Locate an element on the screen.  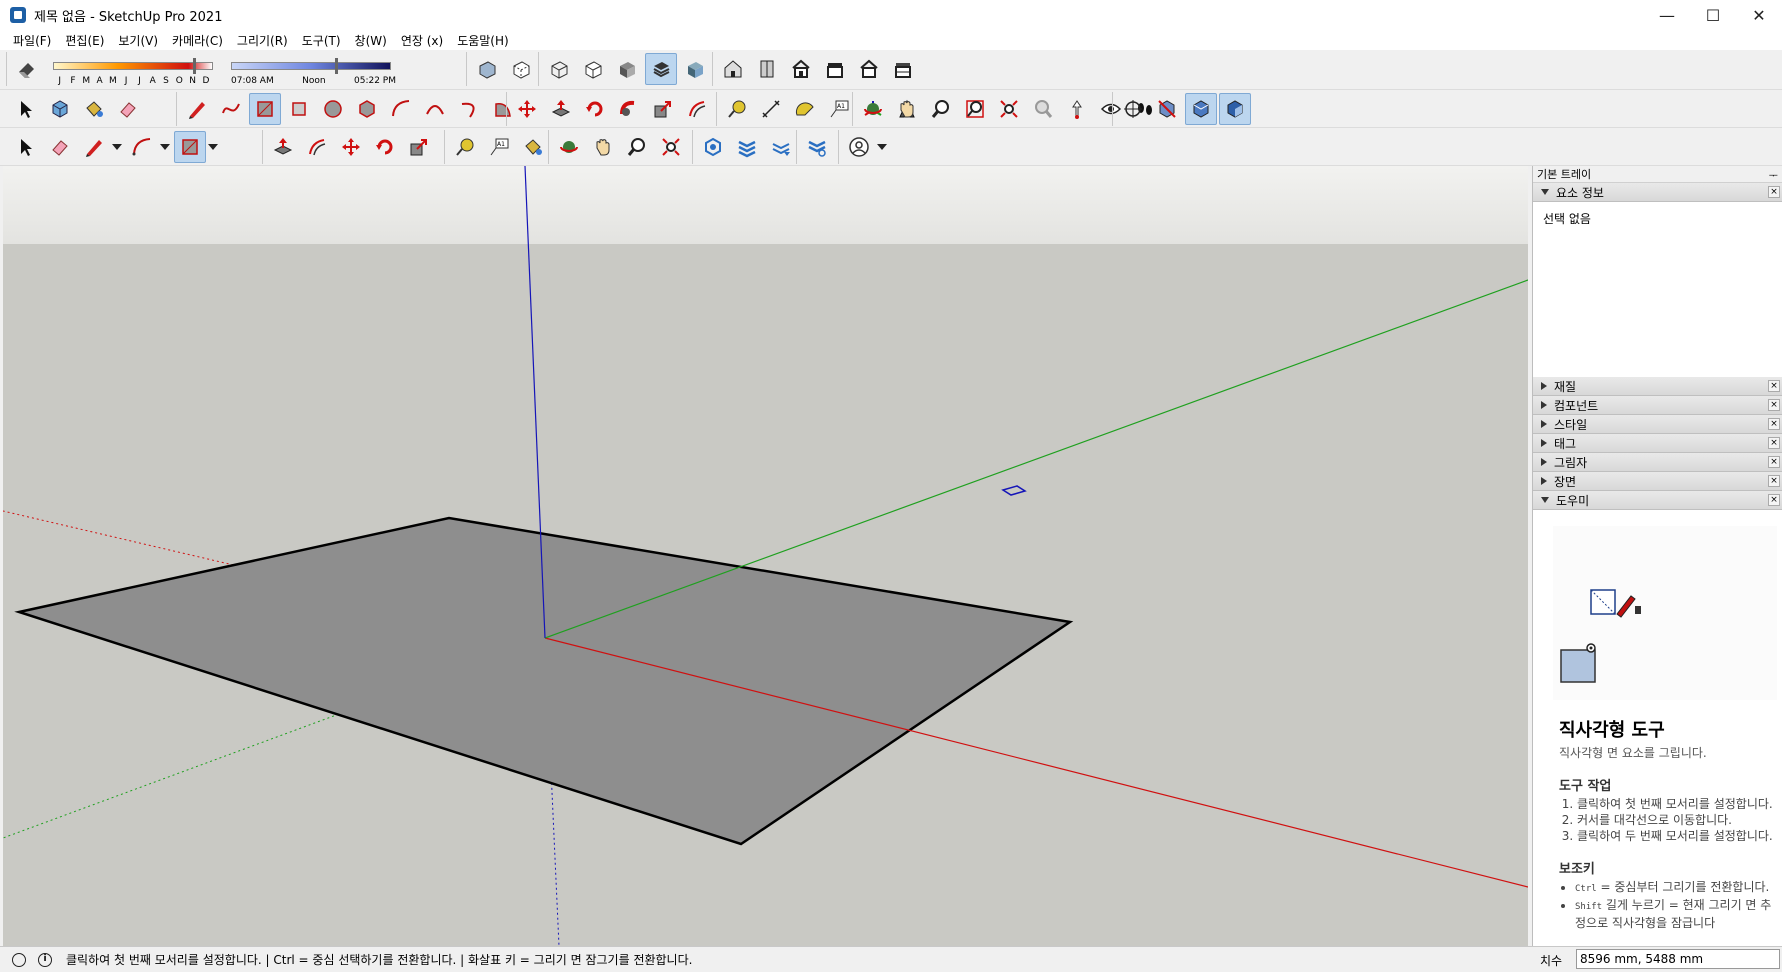
position-camera-button is located at coordinates (1077, 109).